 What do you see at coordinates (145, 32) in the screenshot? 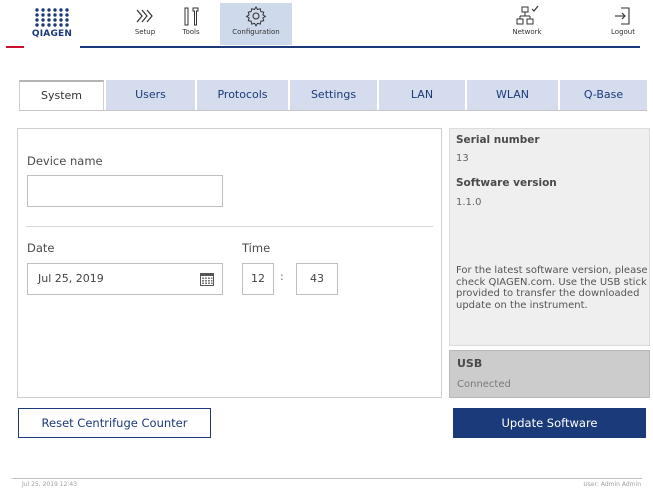
I see `nav-setup-label: Setup` at bounding box center [145, 32].